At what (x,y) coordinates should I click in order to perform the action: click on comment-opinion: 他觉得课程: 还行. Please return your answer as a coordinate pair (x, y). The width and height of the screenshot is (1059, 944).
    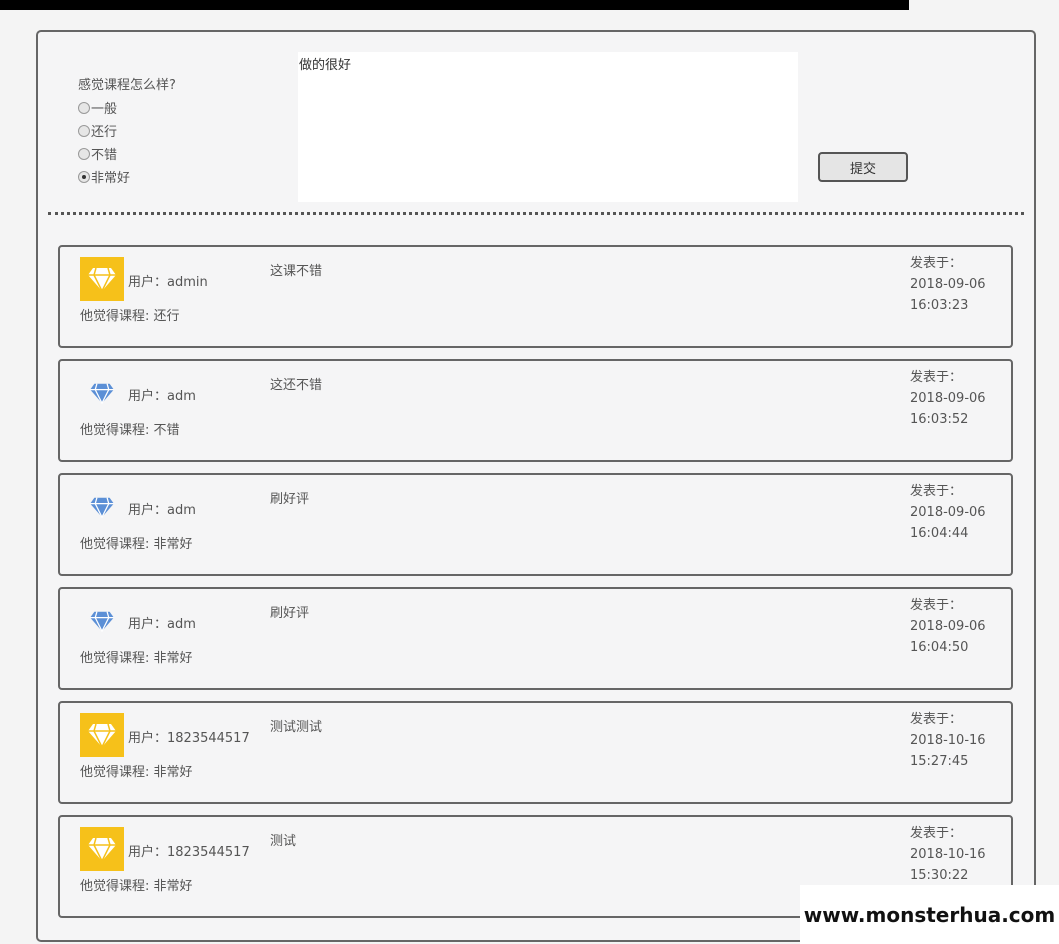
    Looking at the image, I should click on (130, 316).